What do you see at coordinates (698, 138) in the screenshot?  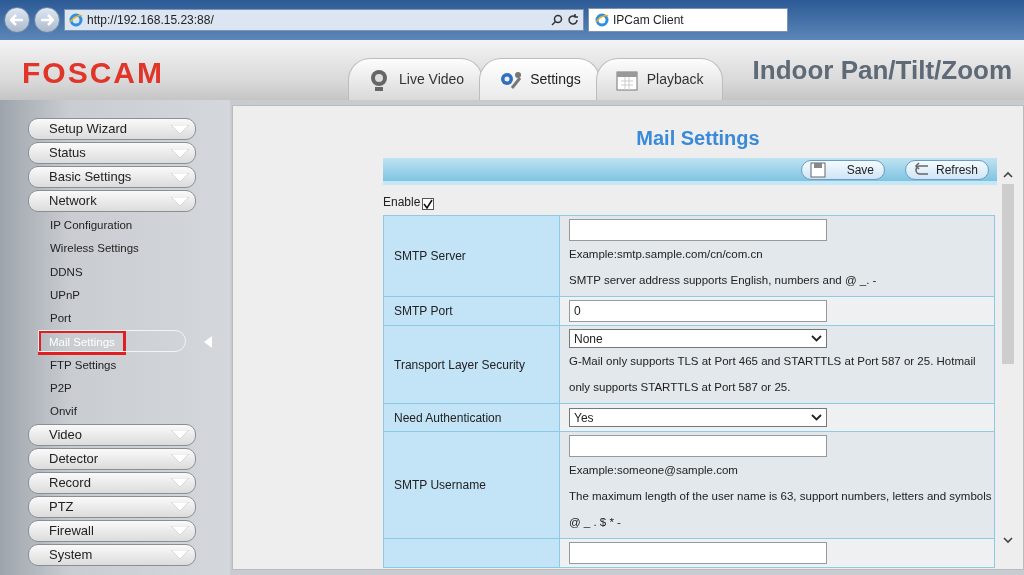 I see `page-title: Mail Settings` at bounding box center [698, 138].